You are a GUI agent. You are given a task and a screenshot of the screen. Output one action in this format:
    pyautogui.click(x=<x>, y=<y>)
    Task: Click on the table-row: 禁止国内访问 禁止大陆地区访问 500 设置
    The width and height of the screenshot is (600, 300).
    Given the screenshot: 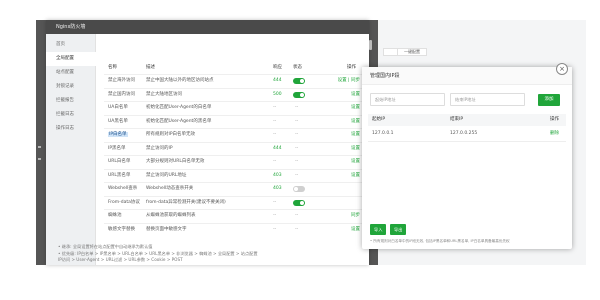 What is the action you would take?
    pyautogui.click(x=233, y=94)
    